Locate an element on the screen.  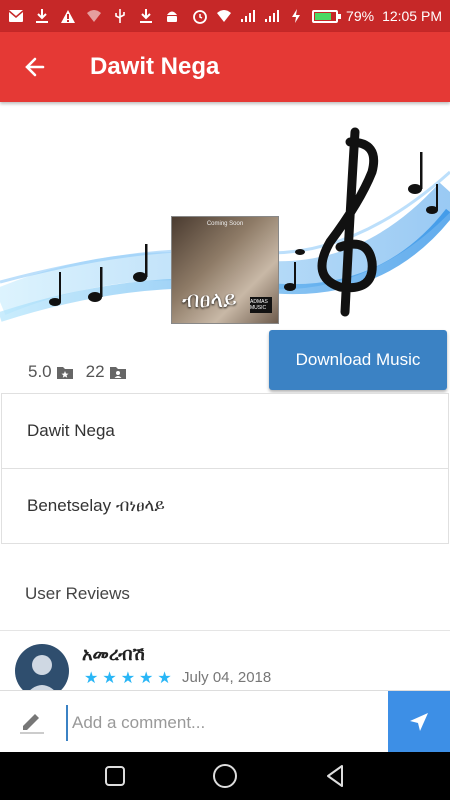
wifi-off-icon is located at coordinates (94, 16).